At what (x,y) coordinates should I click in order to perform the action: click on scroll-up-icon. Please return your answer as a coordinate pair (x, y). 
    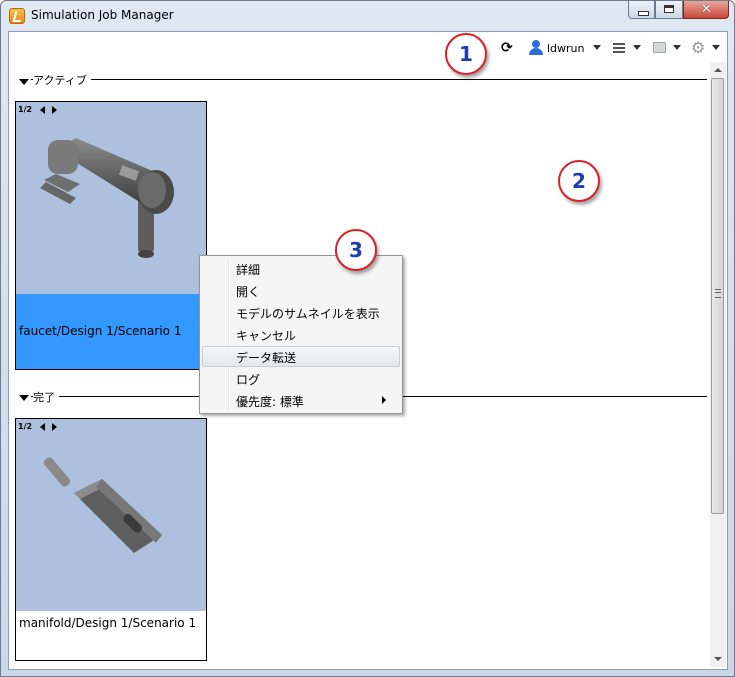
    Looking at the image, I should click on (718, 70).